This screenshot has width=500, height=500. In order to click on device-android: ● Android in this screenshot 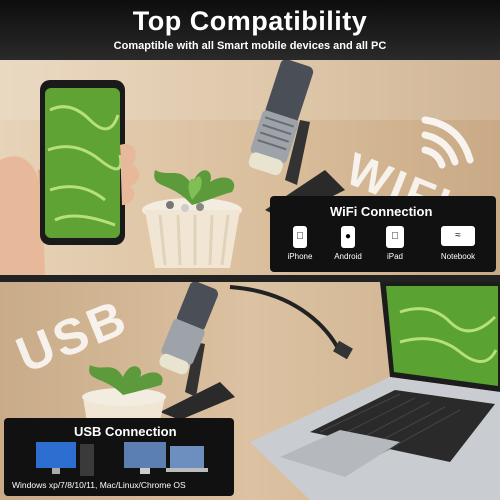, I will do `click(348, 243)`.